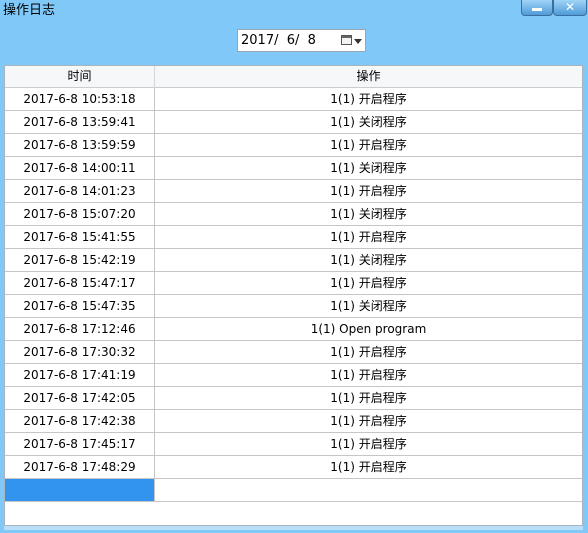 The height and width of the screenshot is (533, 588). Describe the element at coordinates (293, 168) in the screenshot. I see `table-row: 2017-6-8 14:00:11 1(1) 关闭程序` at that location.